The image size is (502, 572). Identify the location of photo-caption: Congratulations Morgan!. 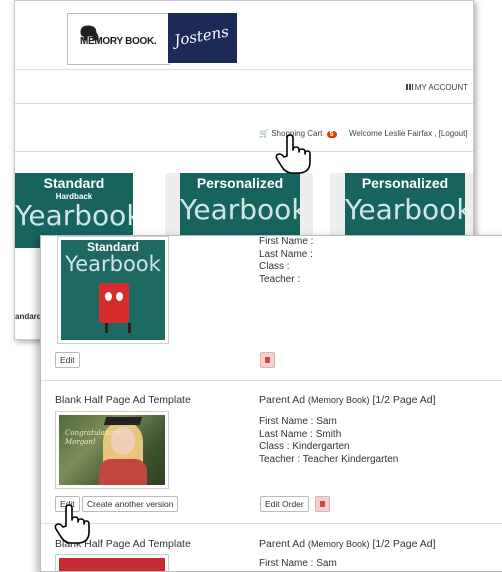
(94, 437).